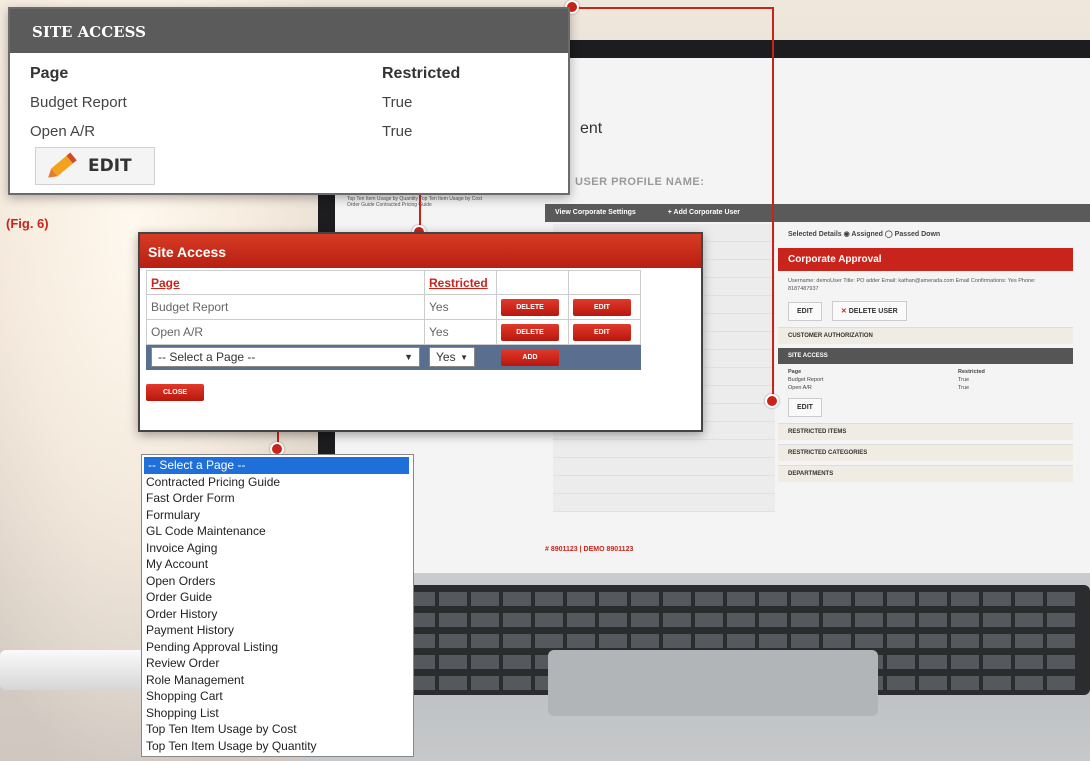 This screenshot has height=761, width=1090. I want to click on edit-label: EDIT, so click(110, 166).